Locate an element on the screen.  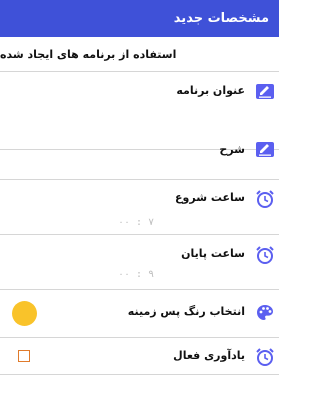
start-time-label: ساعت شروع is located at coordinates (210, 197).